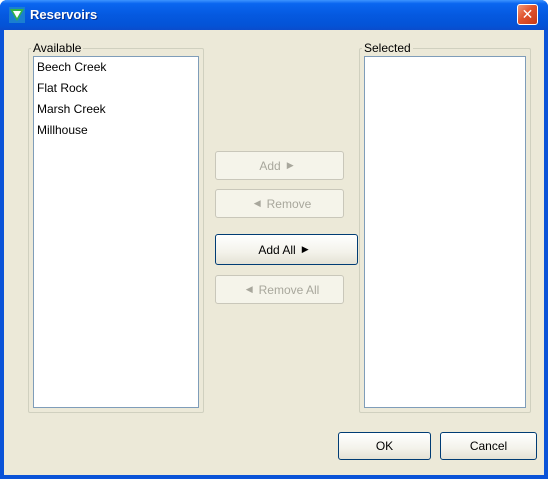 This screenshot has height=479, width=548. I want to click on cancel-button: Cancel, so click(488, 446).